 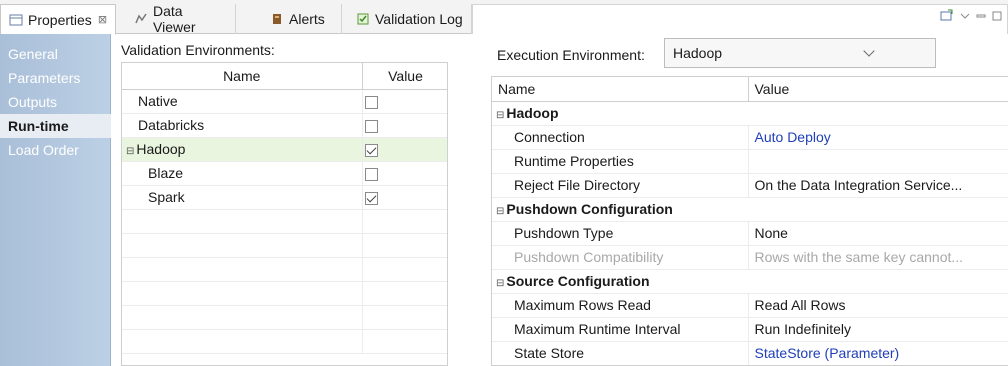 What do you see at coordinates (750, 209) in the screenshot?
I see `group-row-pushdown: ⊟ Pushdown Configuration` at bounding box center [750, 209].